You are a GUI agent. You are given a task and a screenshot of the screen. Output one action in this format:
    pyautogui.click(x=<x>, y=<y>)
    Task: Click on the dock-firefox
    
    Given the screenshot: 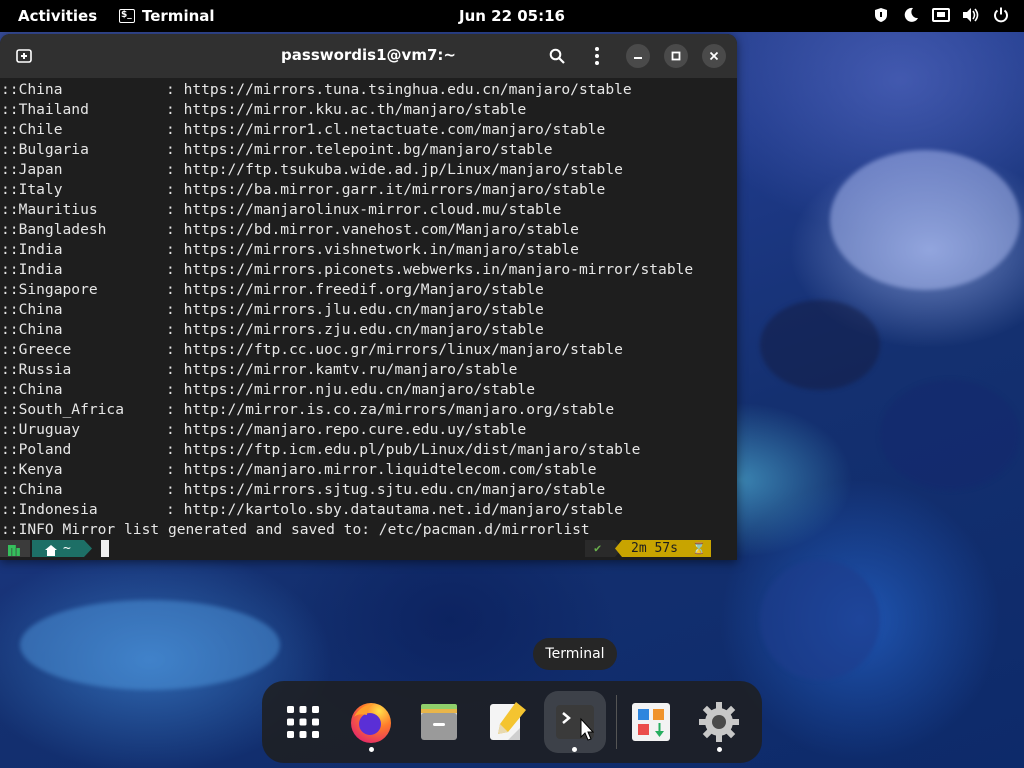 What is the action you would take?
    pyautogui.click(x=371, y=722)
    